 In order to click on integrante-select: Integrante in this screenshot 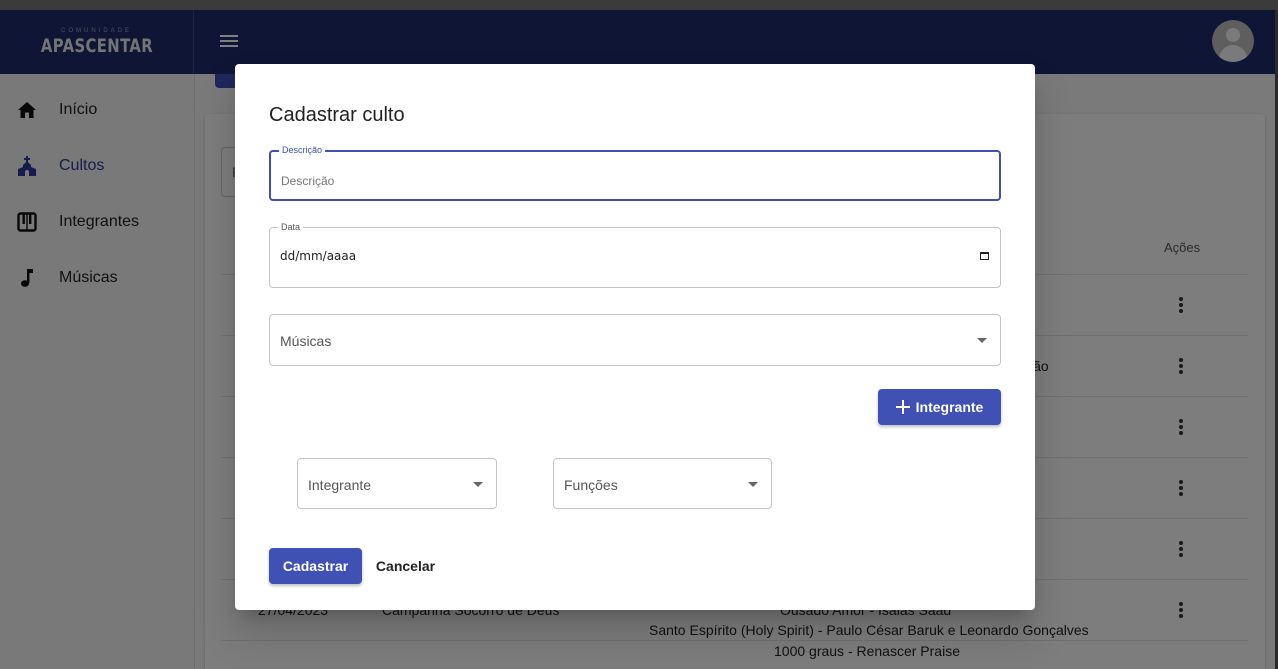, I will do `click(397, 483)`.